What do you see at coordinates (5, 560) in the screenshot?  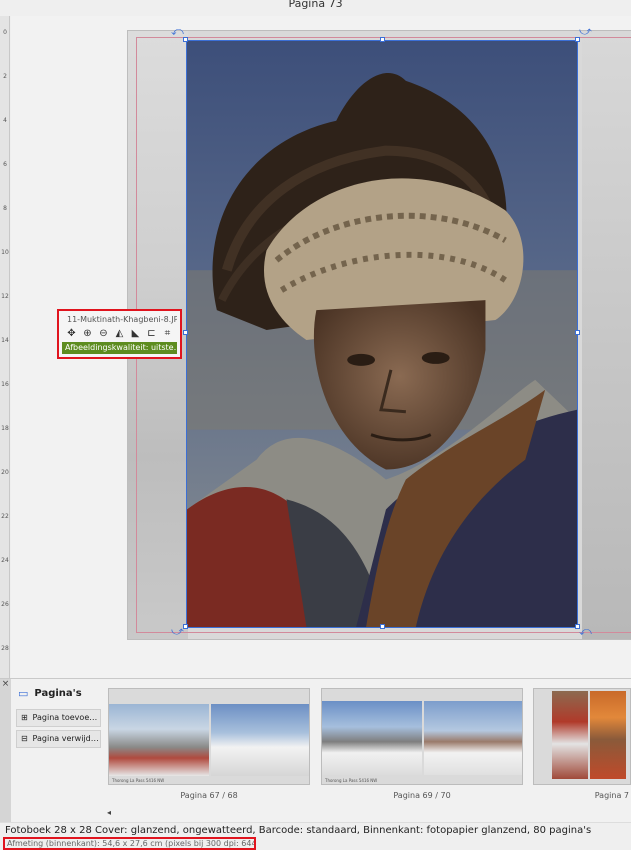 I see `ruler-label: 24` at bounding box center [5, 560].